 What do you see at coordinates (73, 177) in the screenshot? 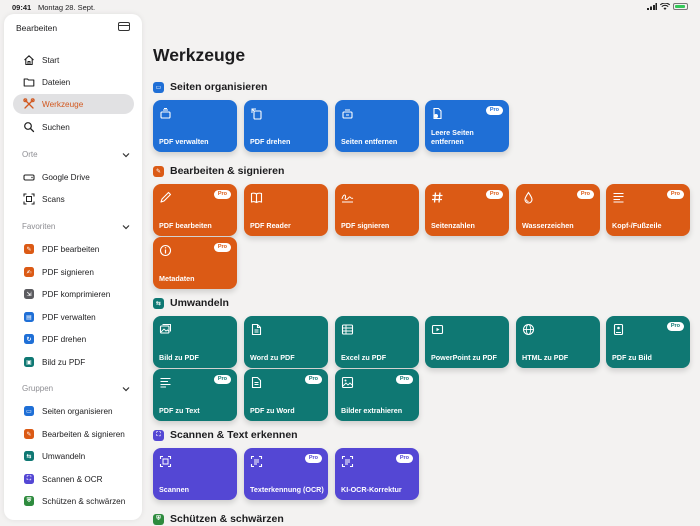
I see `sidebar-item-google-drive: Google Drive` at bounding box center [73, 177].